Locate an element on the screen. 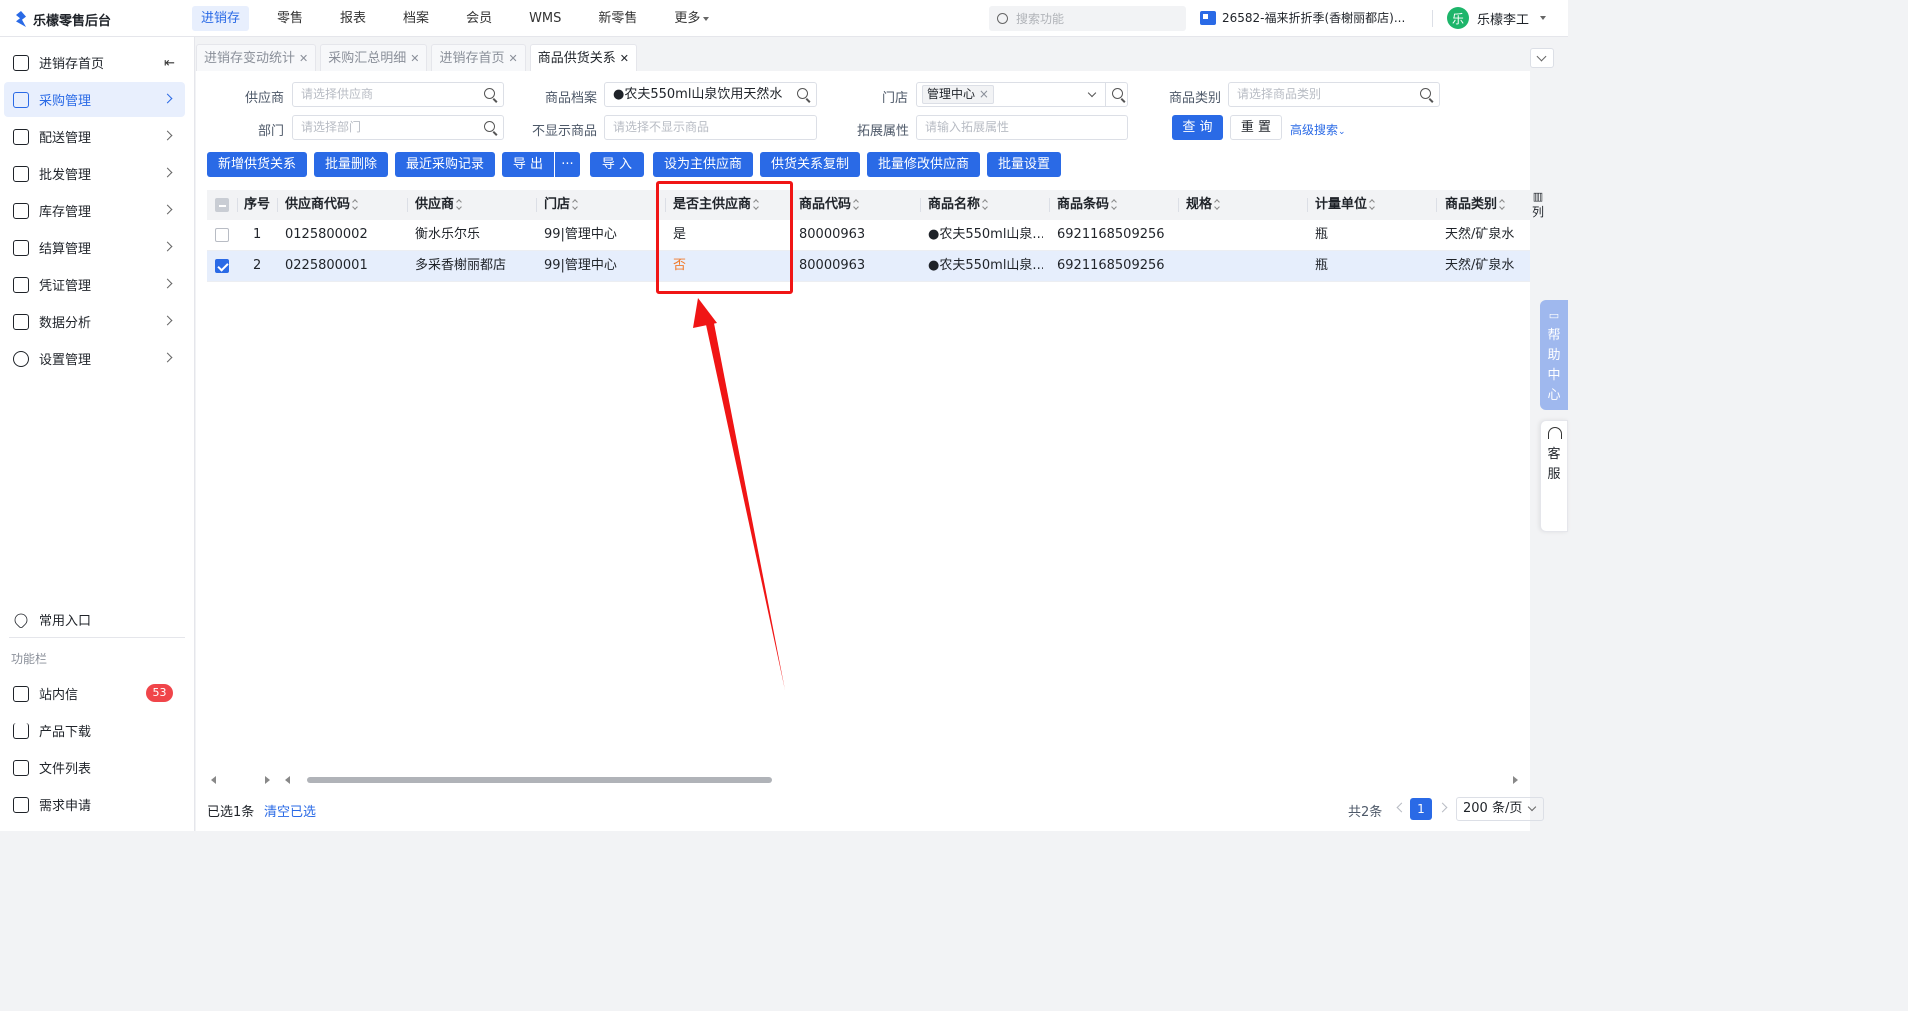 The image size is (1908, 1011). annotation-arrow-shaft is located at coordinates (745, 504).